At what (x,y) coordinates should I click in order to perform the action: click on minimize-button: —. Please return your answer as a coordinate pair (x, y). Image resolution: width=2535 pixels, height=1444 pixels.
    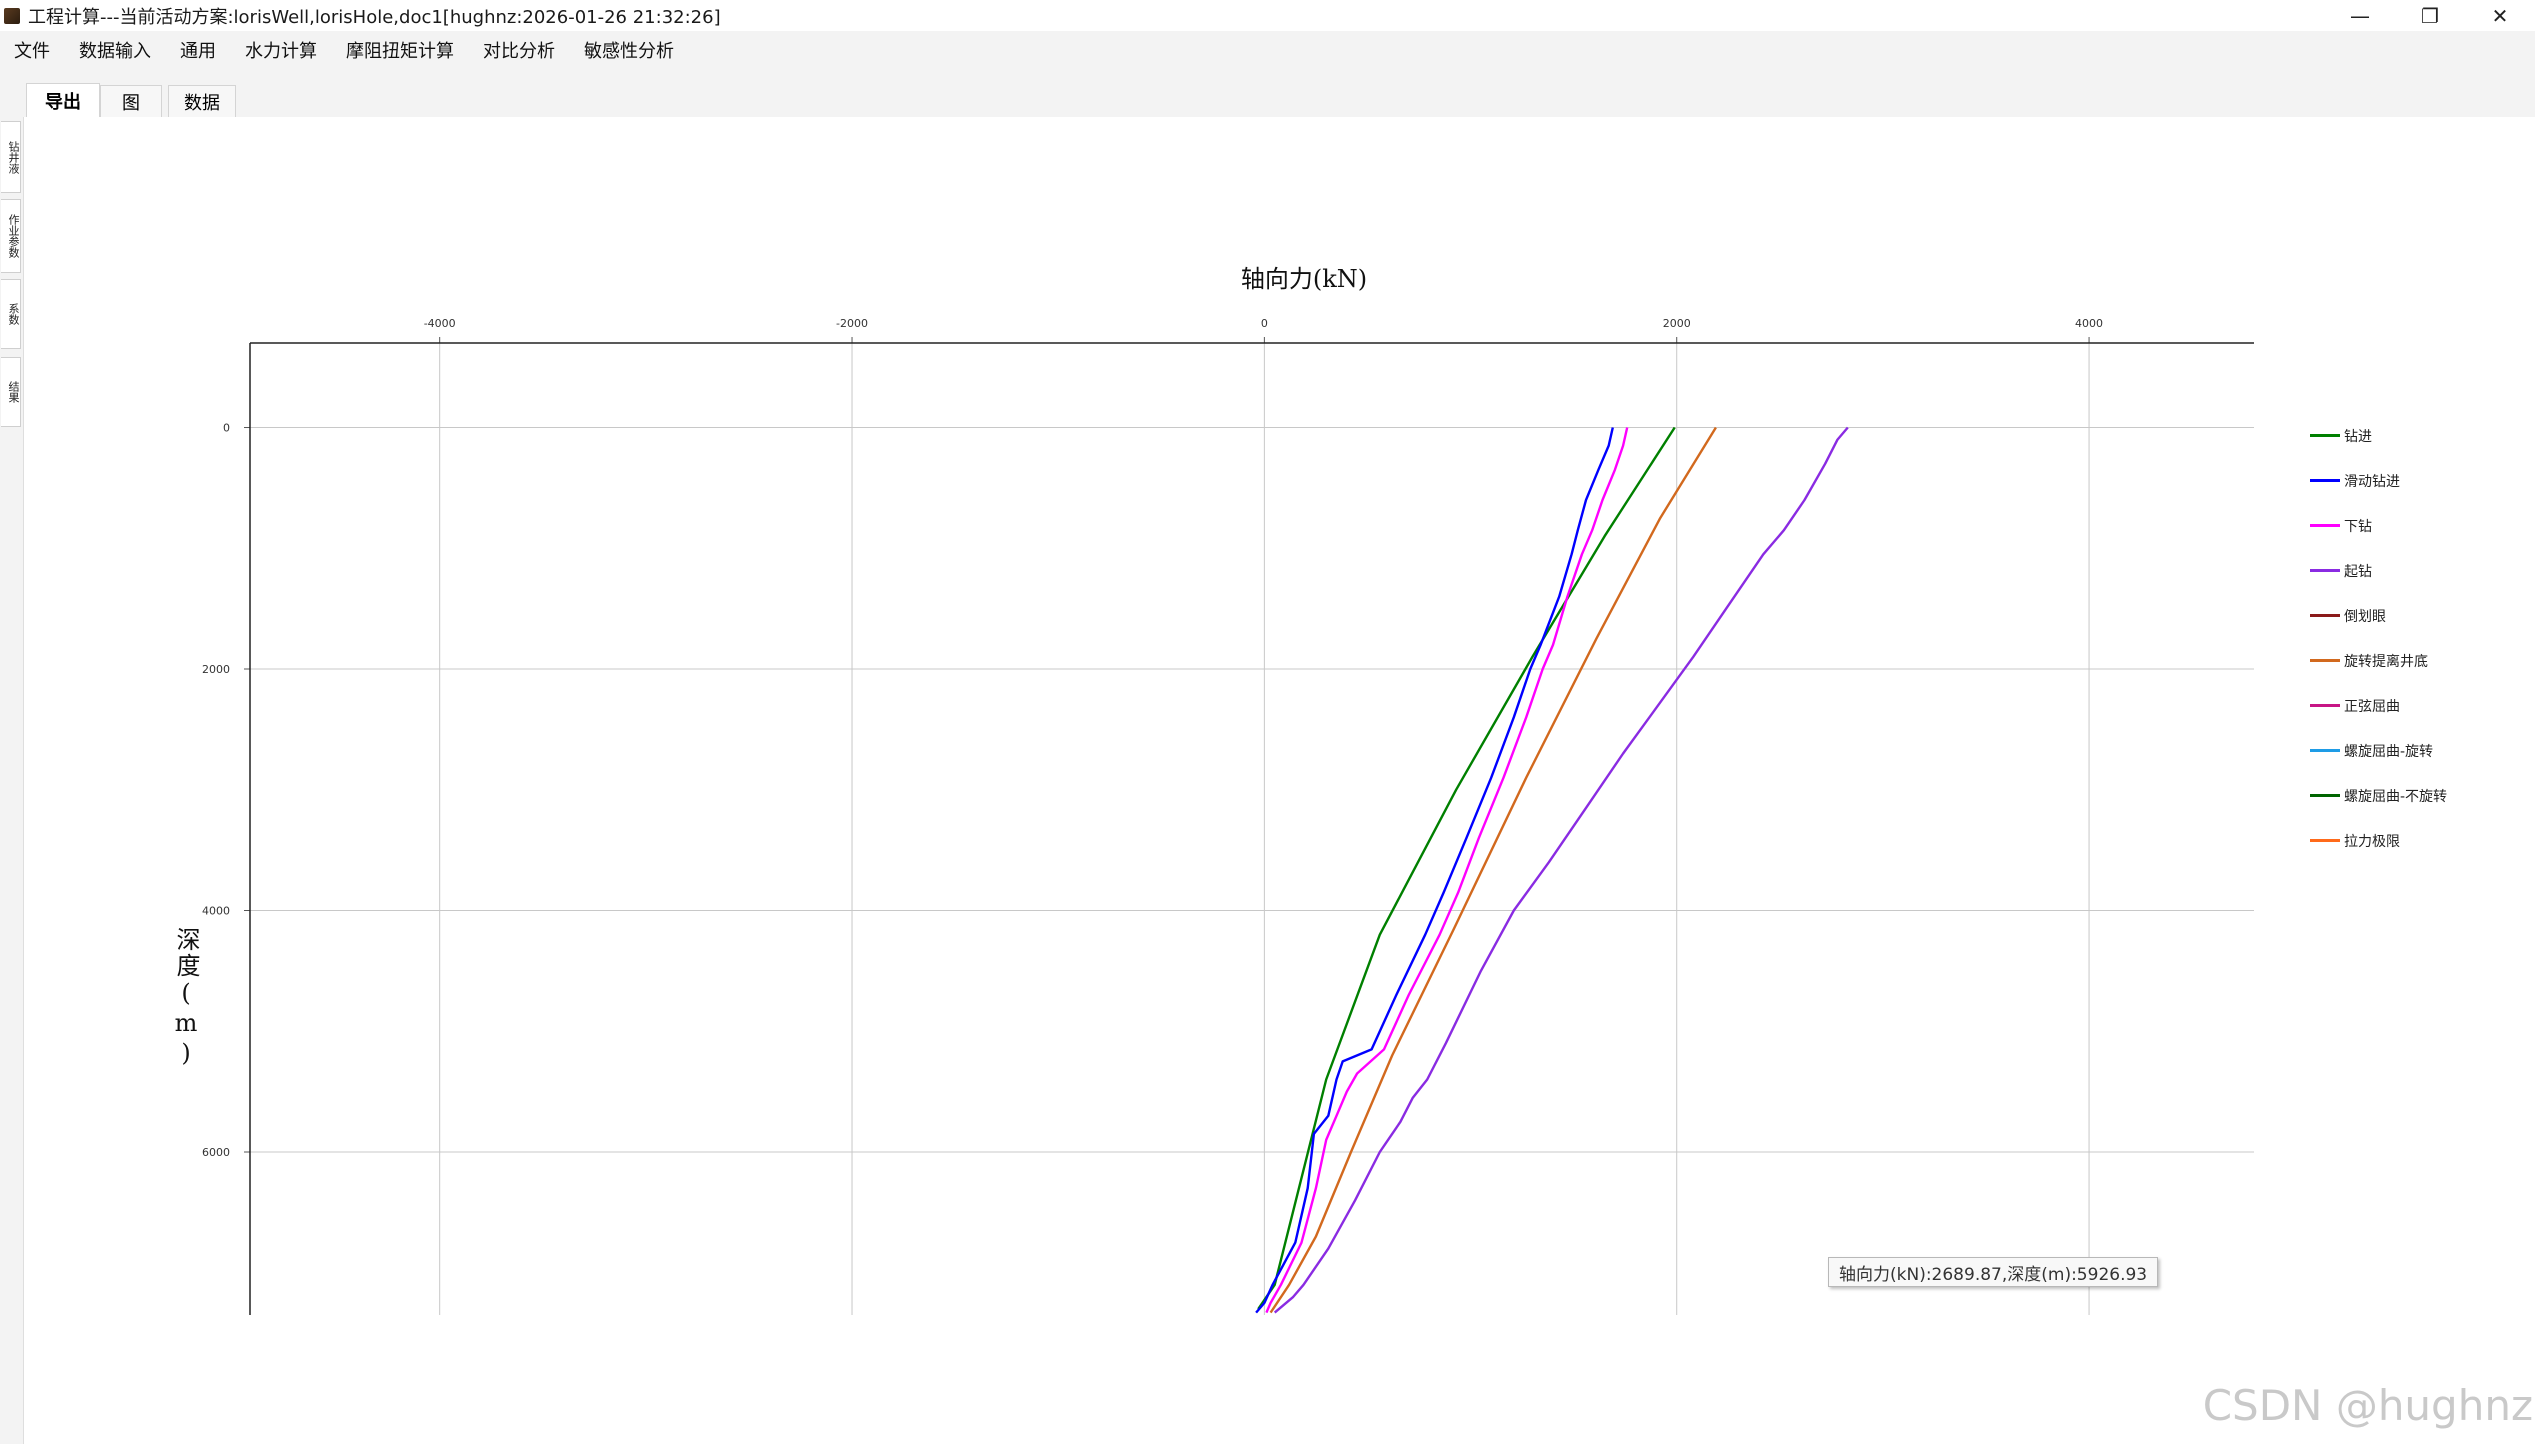
    Looking at the image, I should click on (2360, 15).